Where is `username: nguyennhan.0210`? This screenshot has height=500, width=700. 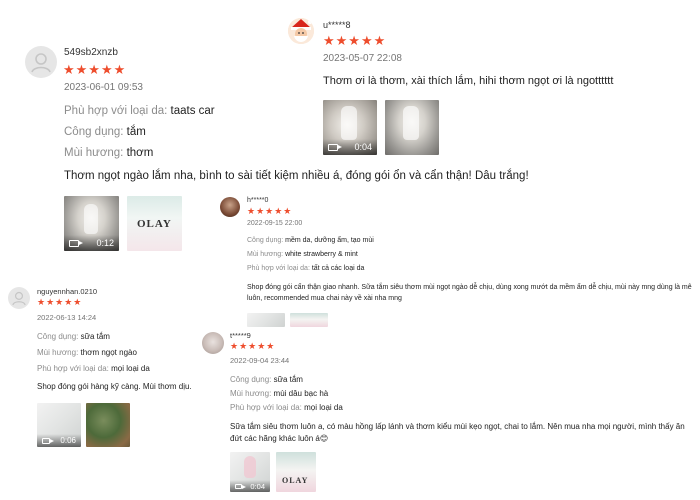
username: nguyennhan.0210 is located at coordinates (67, 291).